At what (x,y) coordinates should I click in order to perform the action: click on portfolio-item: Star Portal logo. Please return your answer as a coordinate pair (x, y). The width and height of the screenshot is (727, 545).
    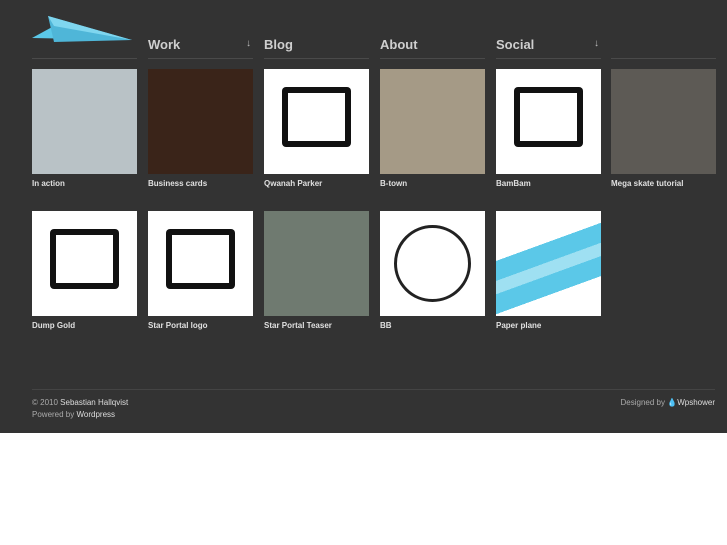
    Looking at the image, I should click on (200, 270).